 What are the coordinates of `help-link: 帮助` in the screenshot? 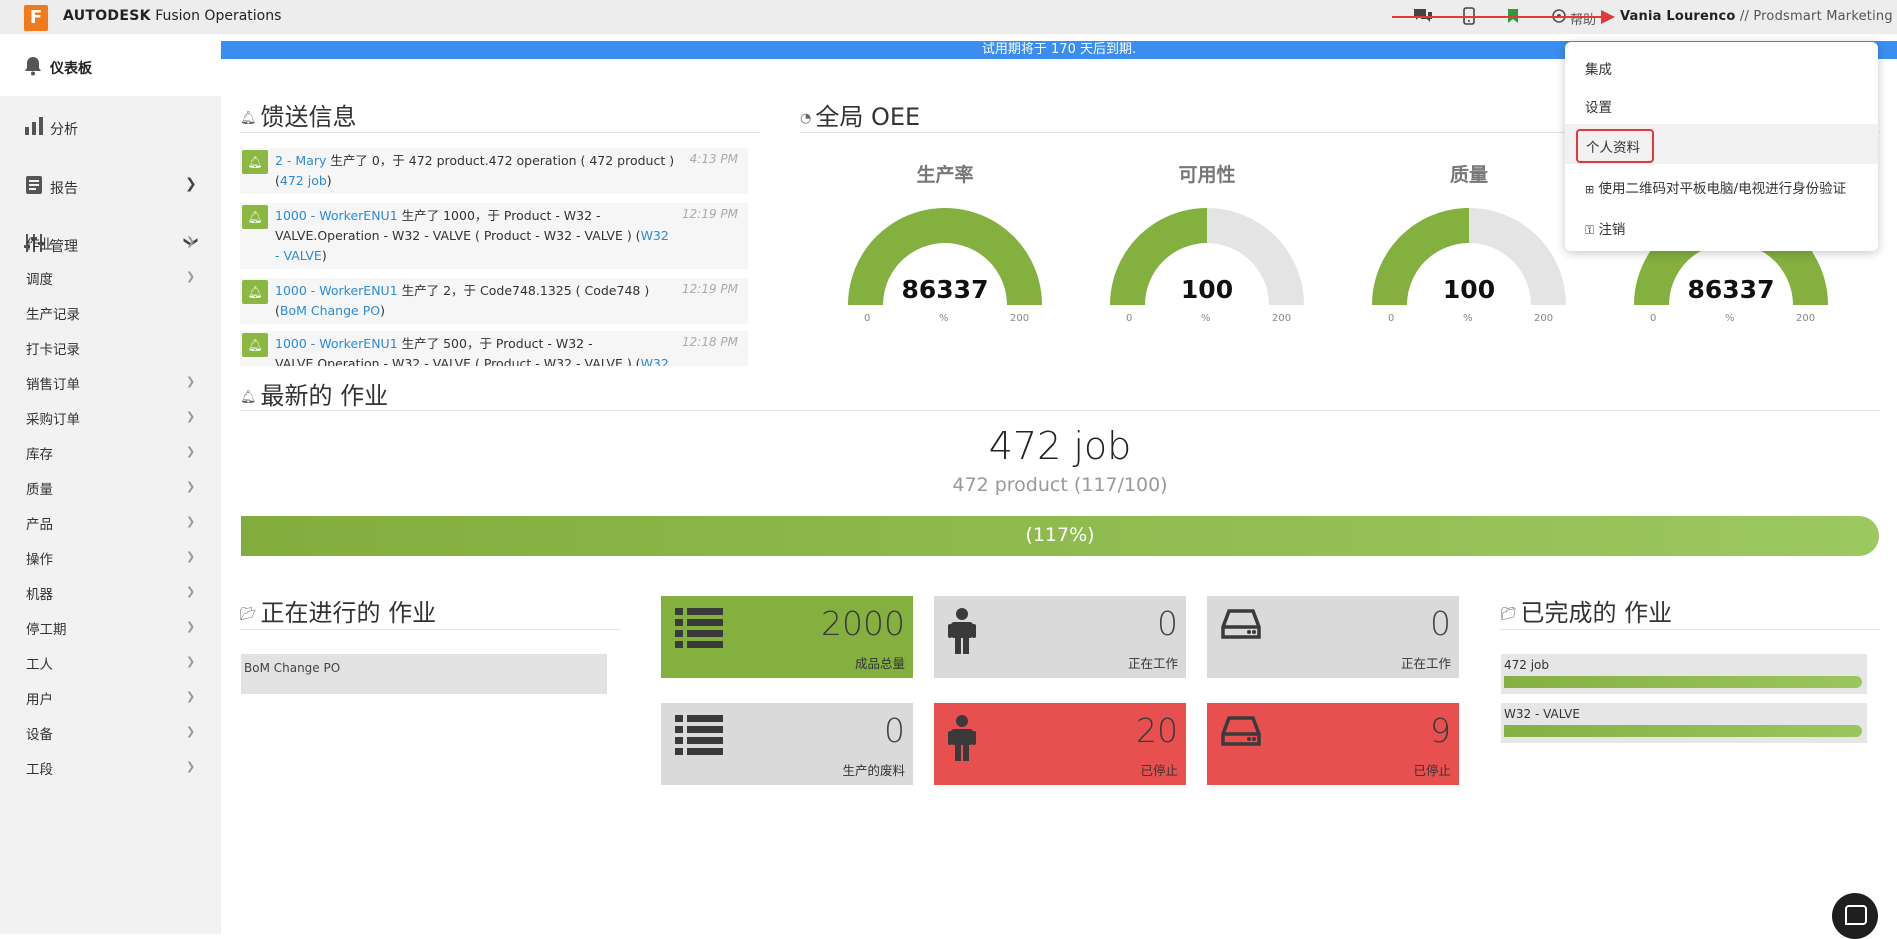 It's located at (1583, 18).